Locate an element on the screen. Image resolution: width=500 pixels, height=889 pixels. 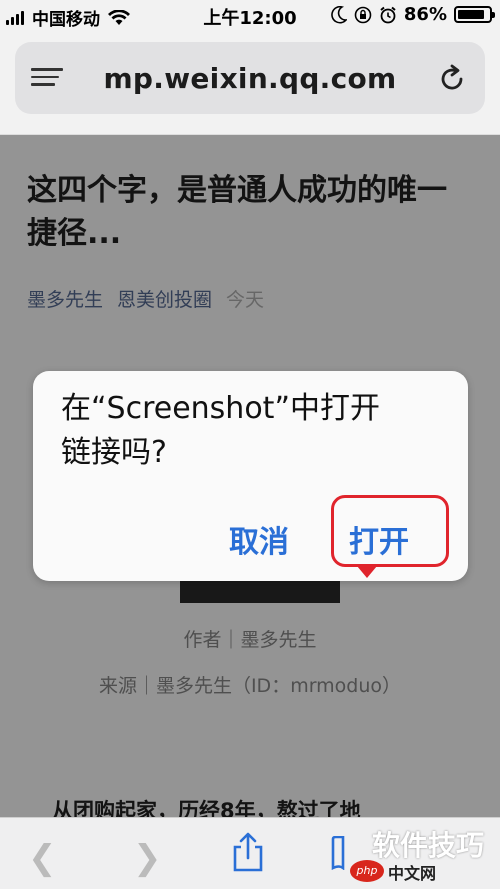
watermark: 软件技巧 php 中文网 is located at coordinates (417, 852).